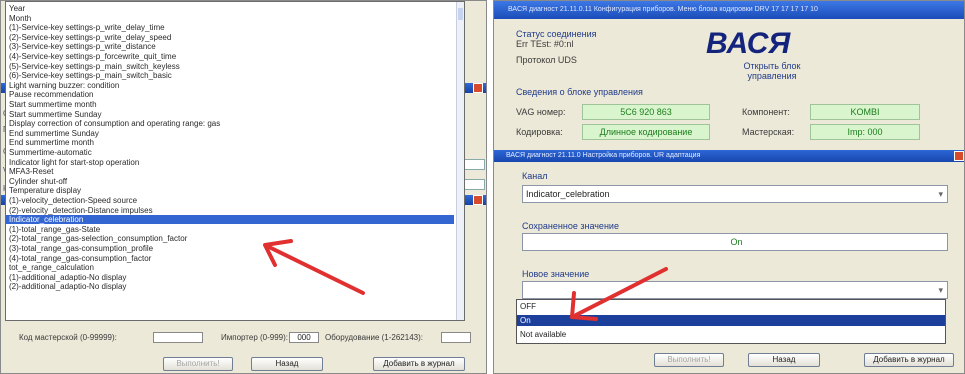 The width and height of the screenshot is (965, 374). I want to click on dropdown-option: (2)-velocity_detection-Distance impulses, so click(230, 210).